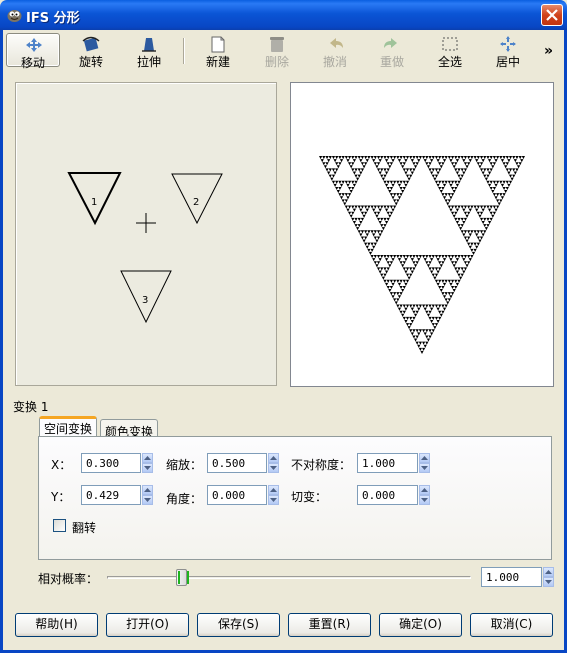 This screenshot has width=567, height=653. I want to click on angle-input, so click(237, 495).